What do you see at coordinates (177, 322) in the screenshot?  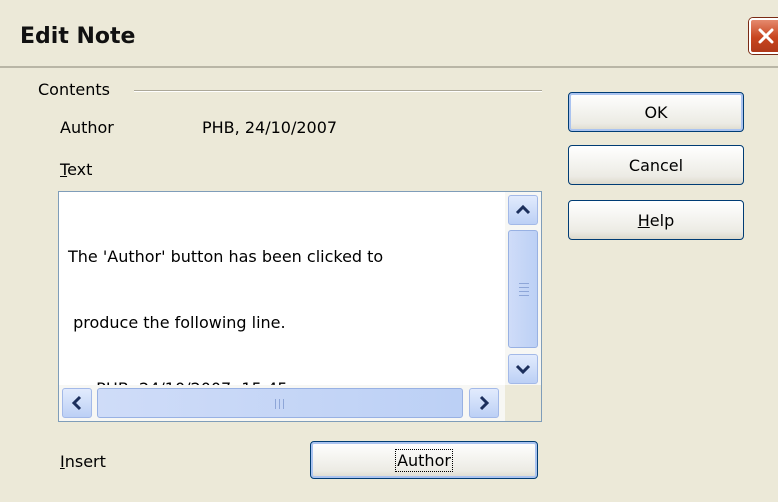 I see `text-line: produce the following line.` at bounding box center [177, 322].